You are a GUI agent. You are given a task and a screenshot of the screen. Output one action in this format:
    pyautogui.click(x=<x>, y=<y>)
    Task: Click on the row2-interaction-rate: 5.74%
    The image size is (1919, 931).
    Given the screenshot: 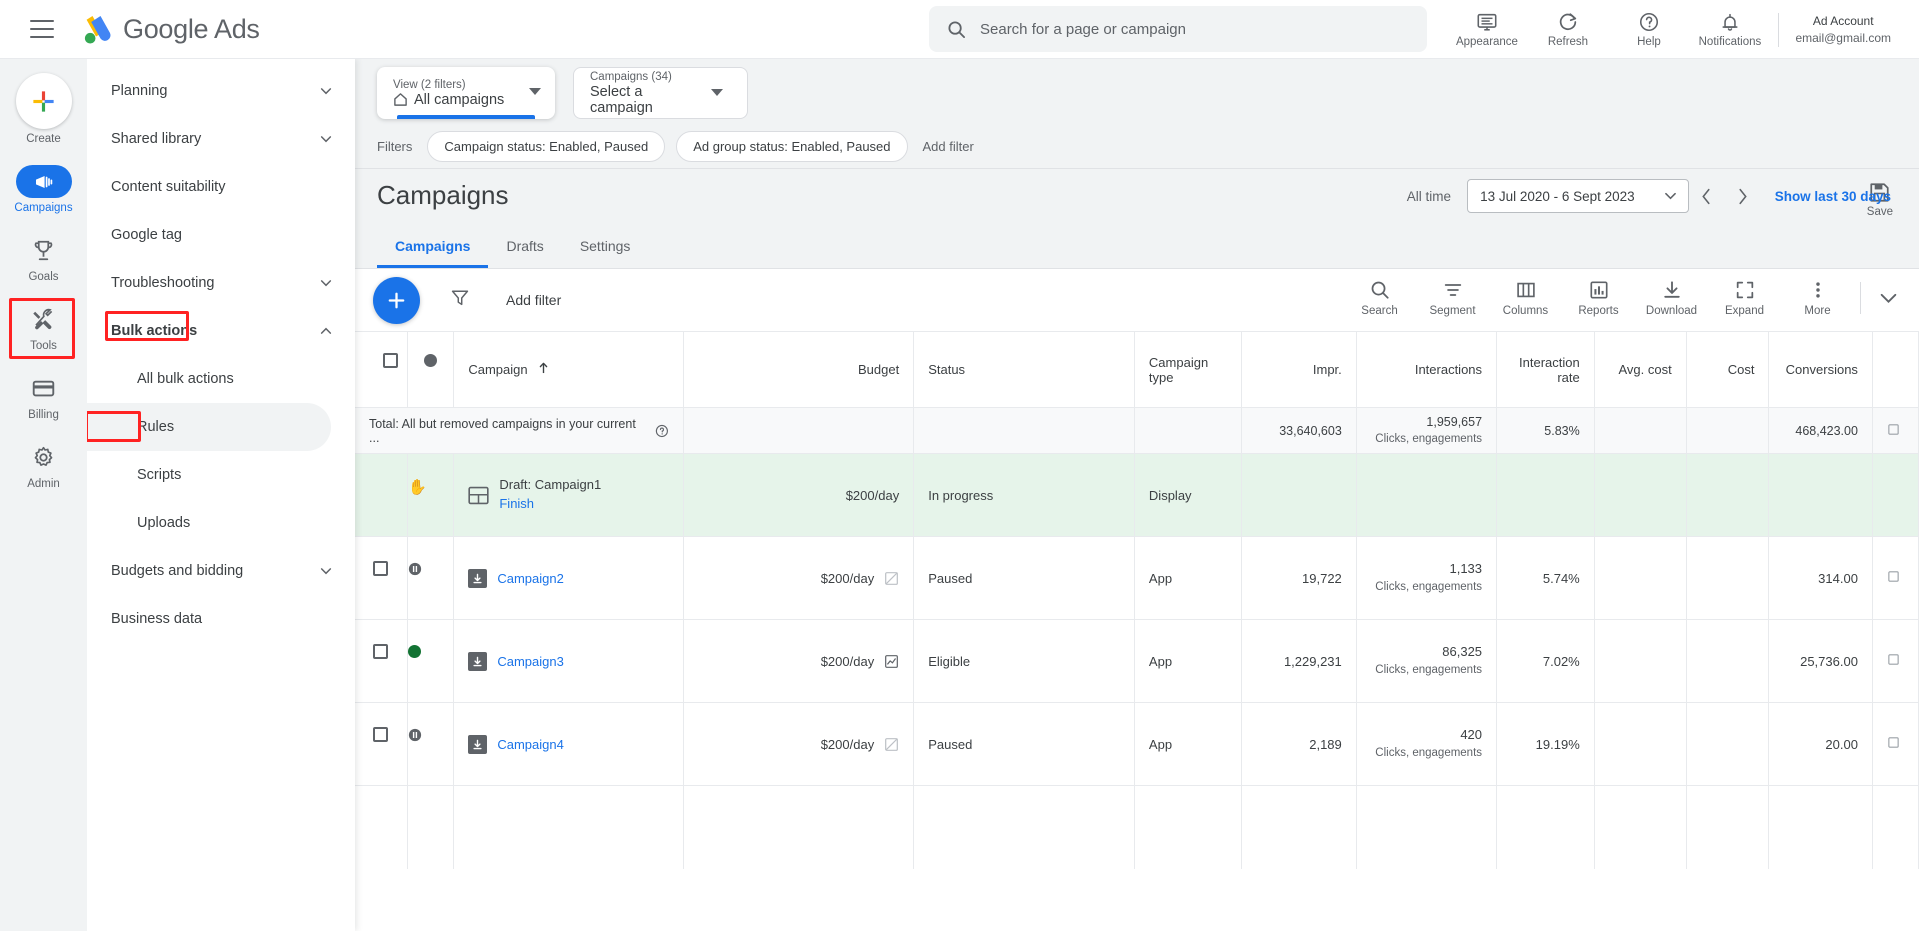 What is the action you would take?
    pyautogui.click(x=1545, y=578)
    